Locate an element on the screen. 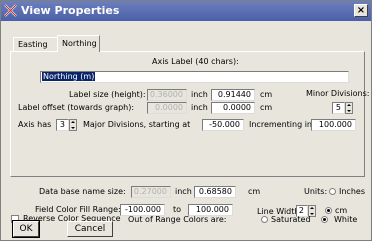 This screenshot has height=244, width=375. label-offset-cm-unit: cm is located at coordinates (266, 107).